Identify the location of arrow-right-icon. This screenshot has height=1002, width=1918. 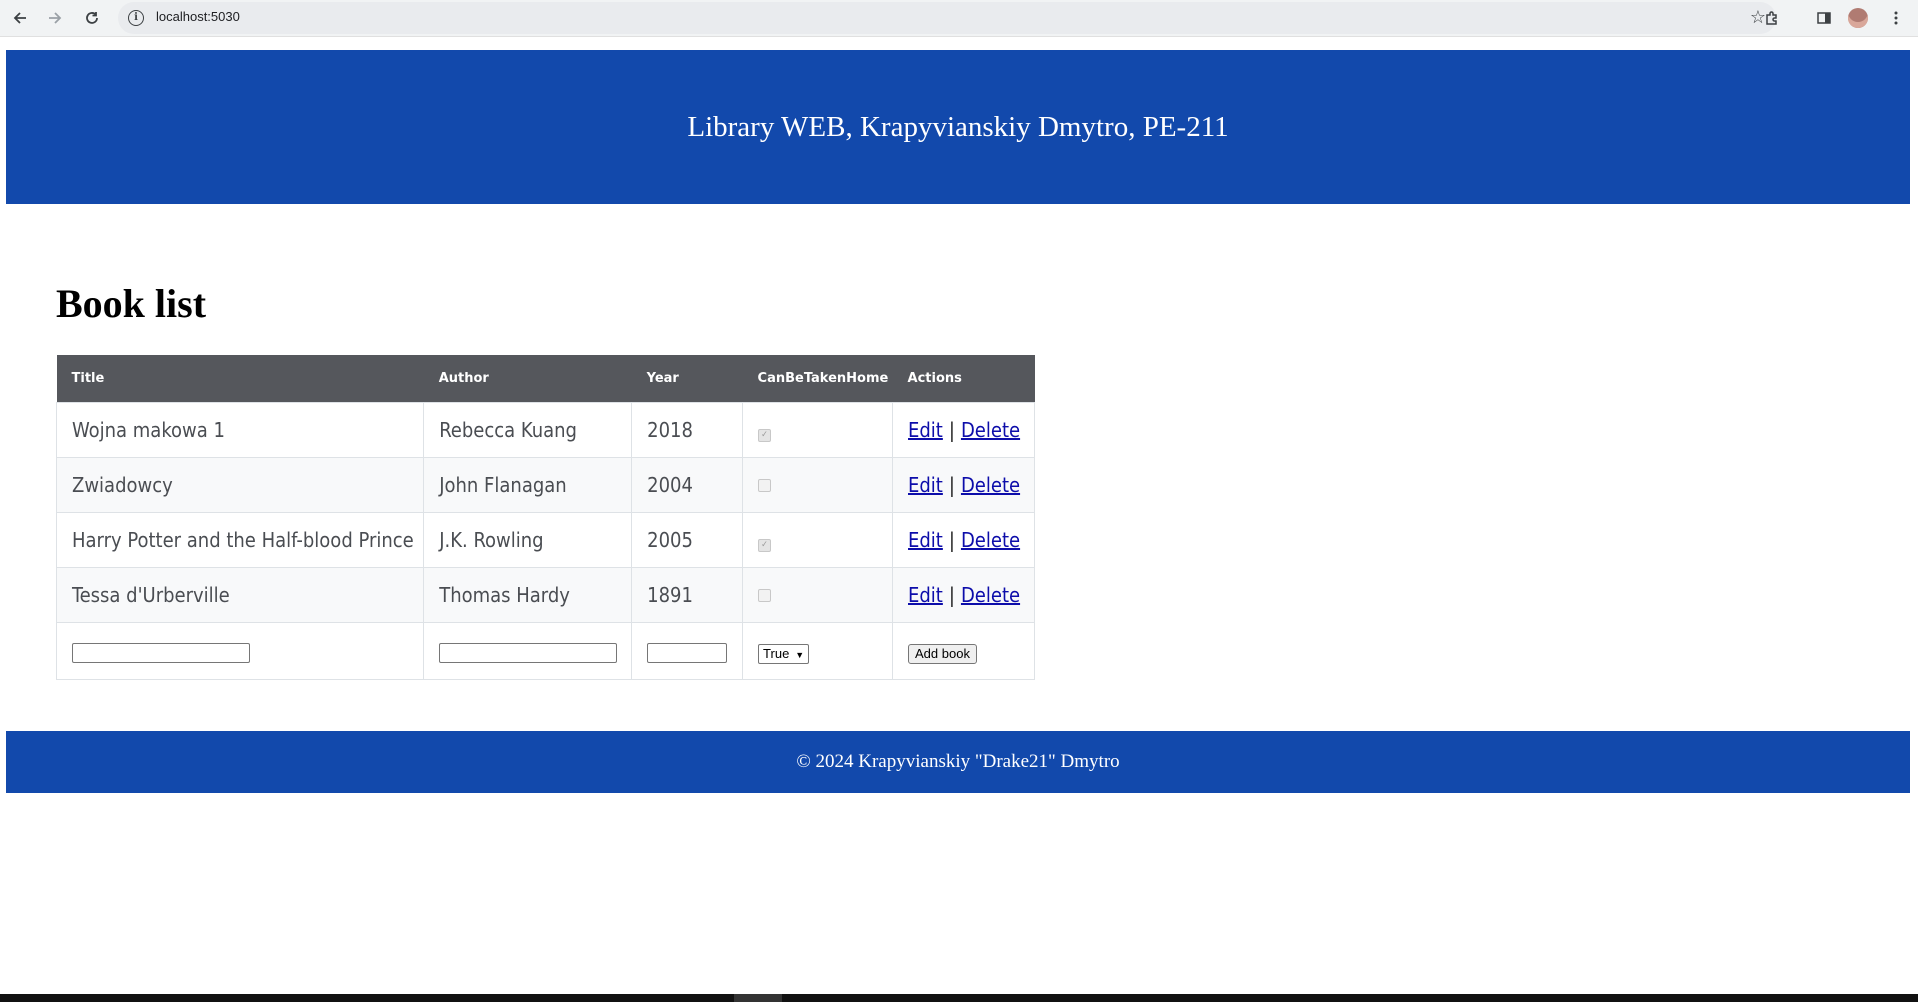
(55, 18).